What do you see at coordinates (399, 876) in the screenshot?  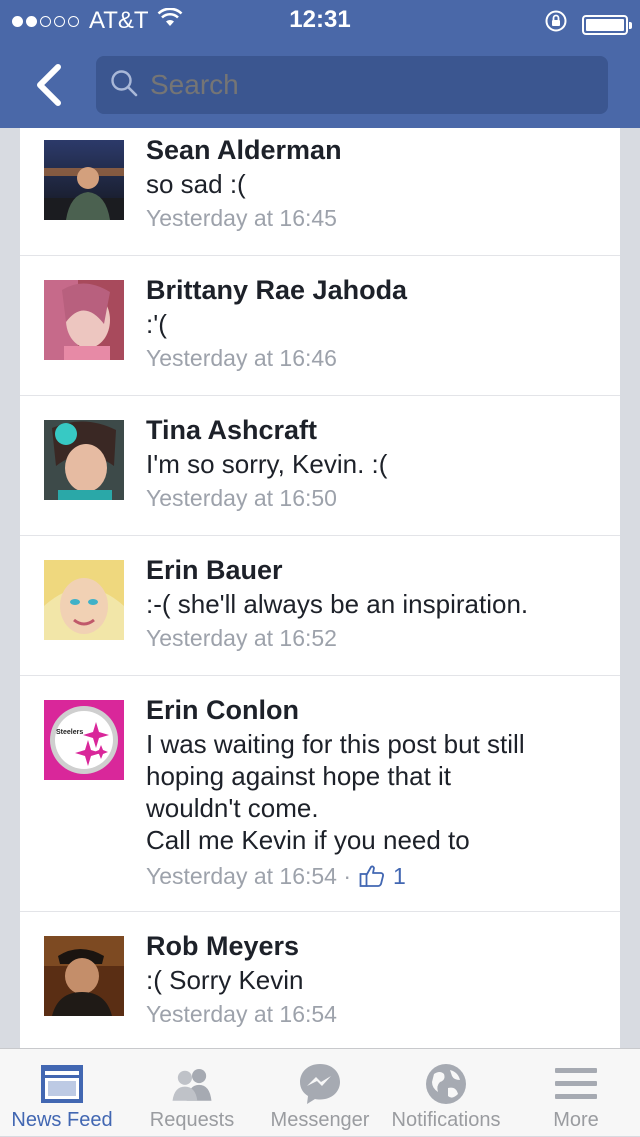 I see `like-count: 1` at bounding box center [399, 876].